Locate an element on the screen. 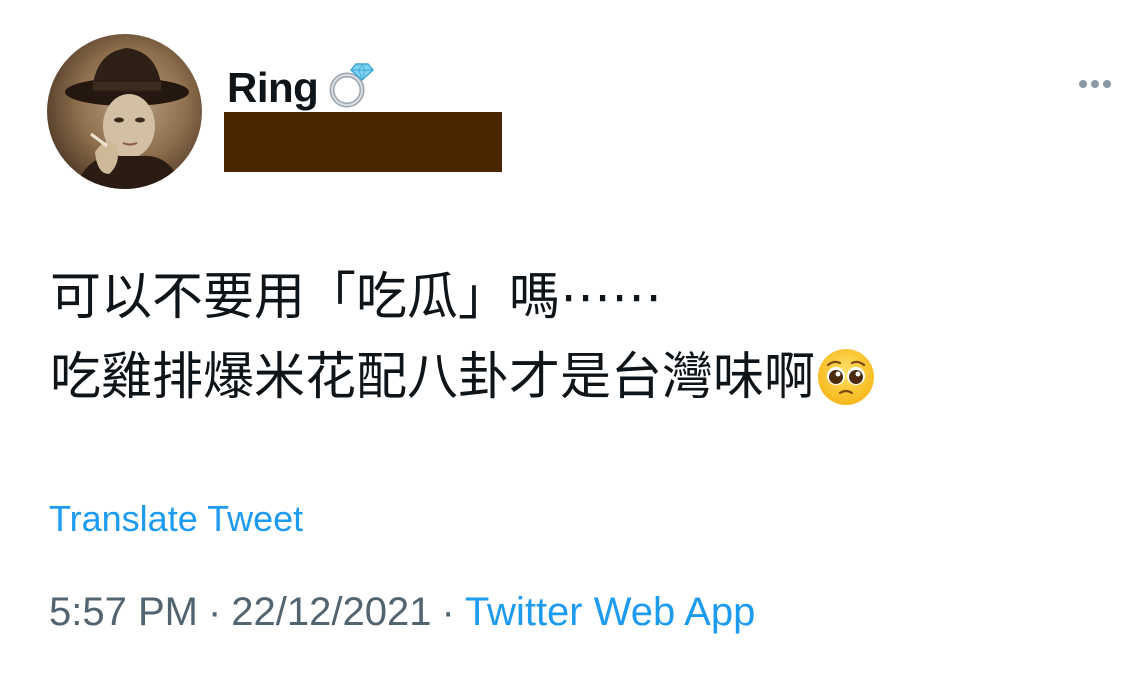  avatar is located at coordinates (124, 111).